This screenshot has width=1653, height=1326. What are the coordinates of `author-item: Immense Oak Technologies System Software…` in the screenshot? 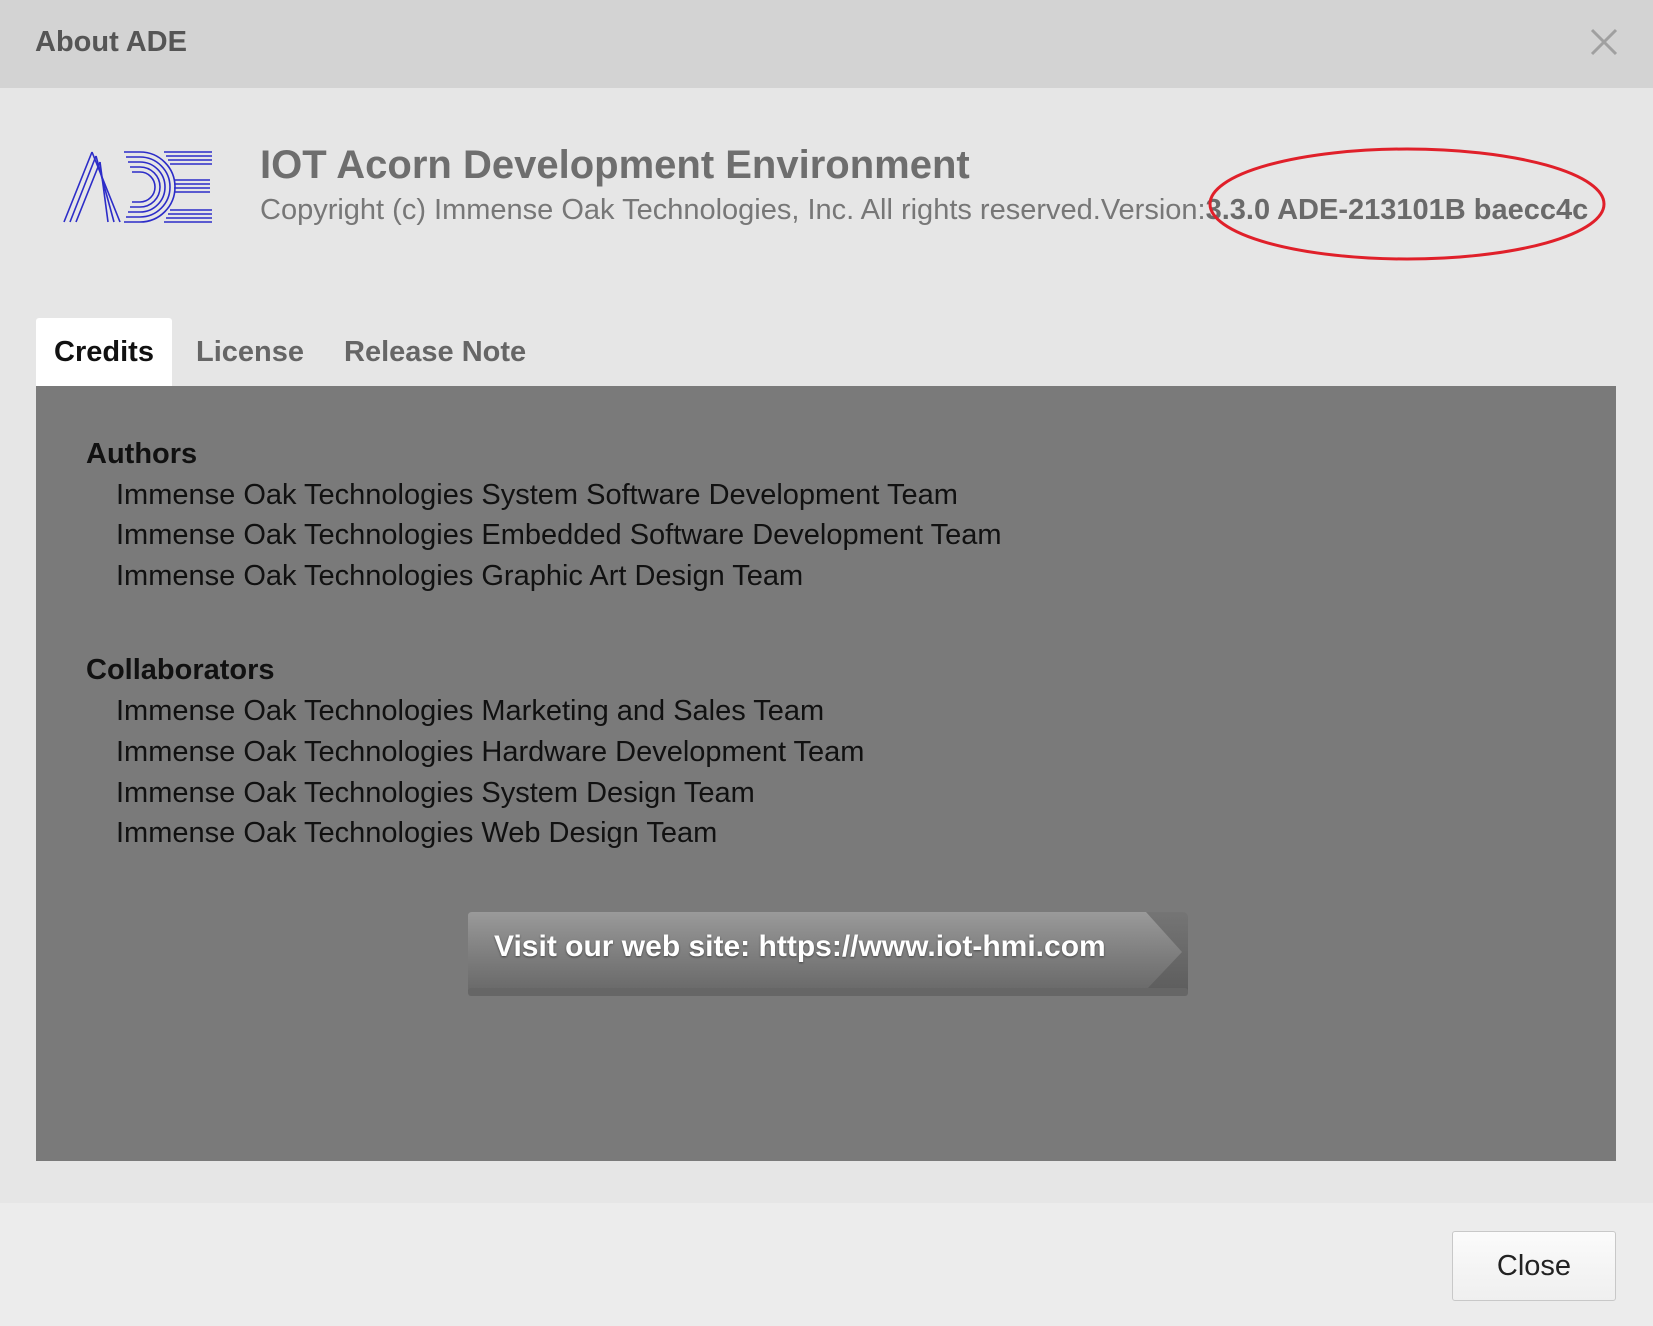 It's located at (537, 495).